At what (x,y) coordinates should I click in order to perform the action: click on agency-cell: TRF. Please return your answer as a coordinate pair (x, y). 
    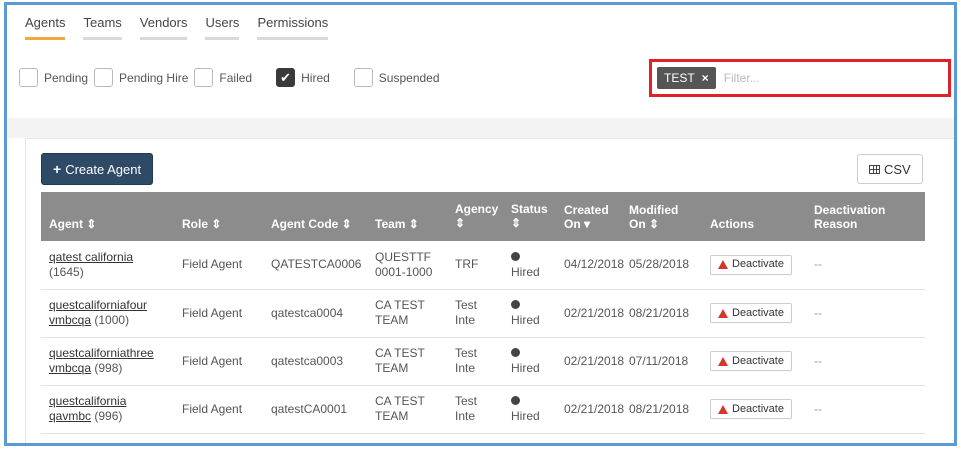
    Looking at the image, I should click on (467, 264).